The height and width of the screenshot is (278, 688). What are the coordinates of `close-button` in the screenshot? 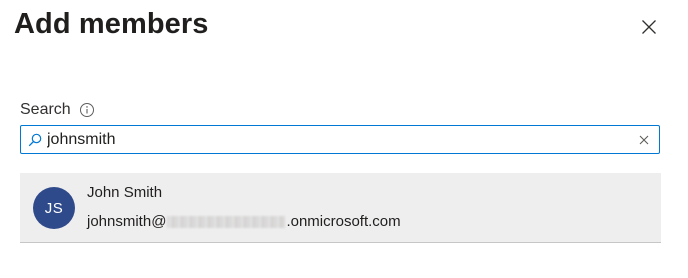 It's located at (649, 27).